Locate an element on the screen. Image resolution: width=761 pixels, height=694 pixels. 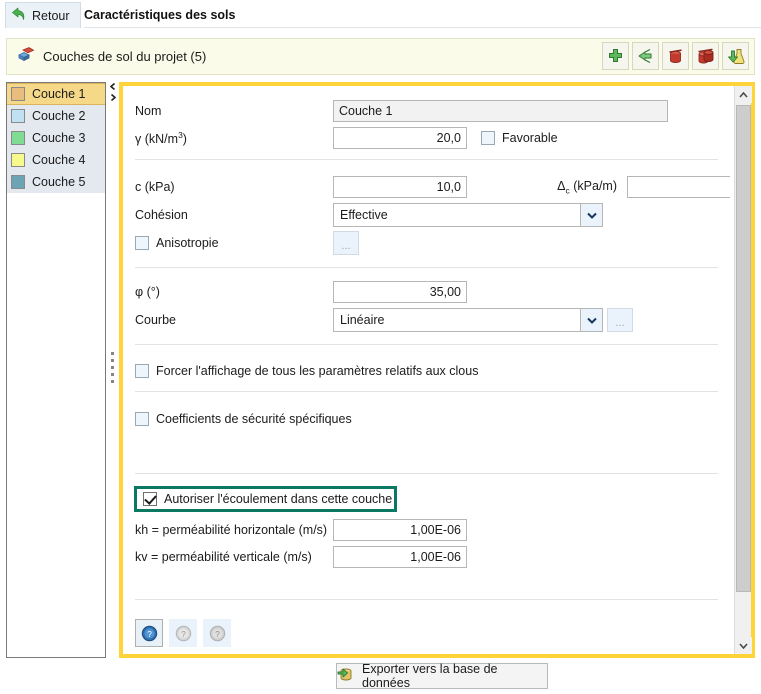
layer-list-item-3: Couche 3 is located at coordinates (56, 138).